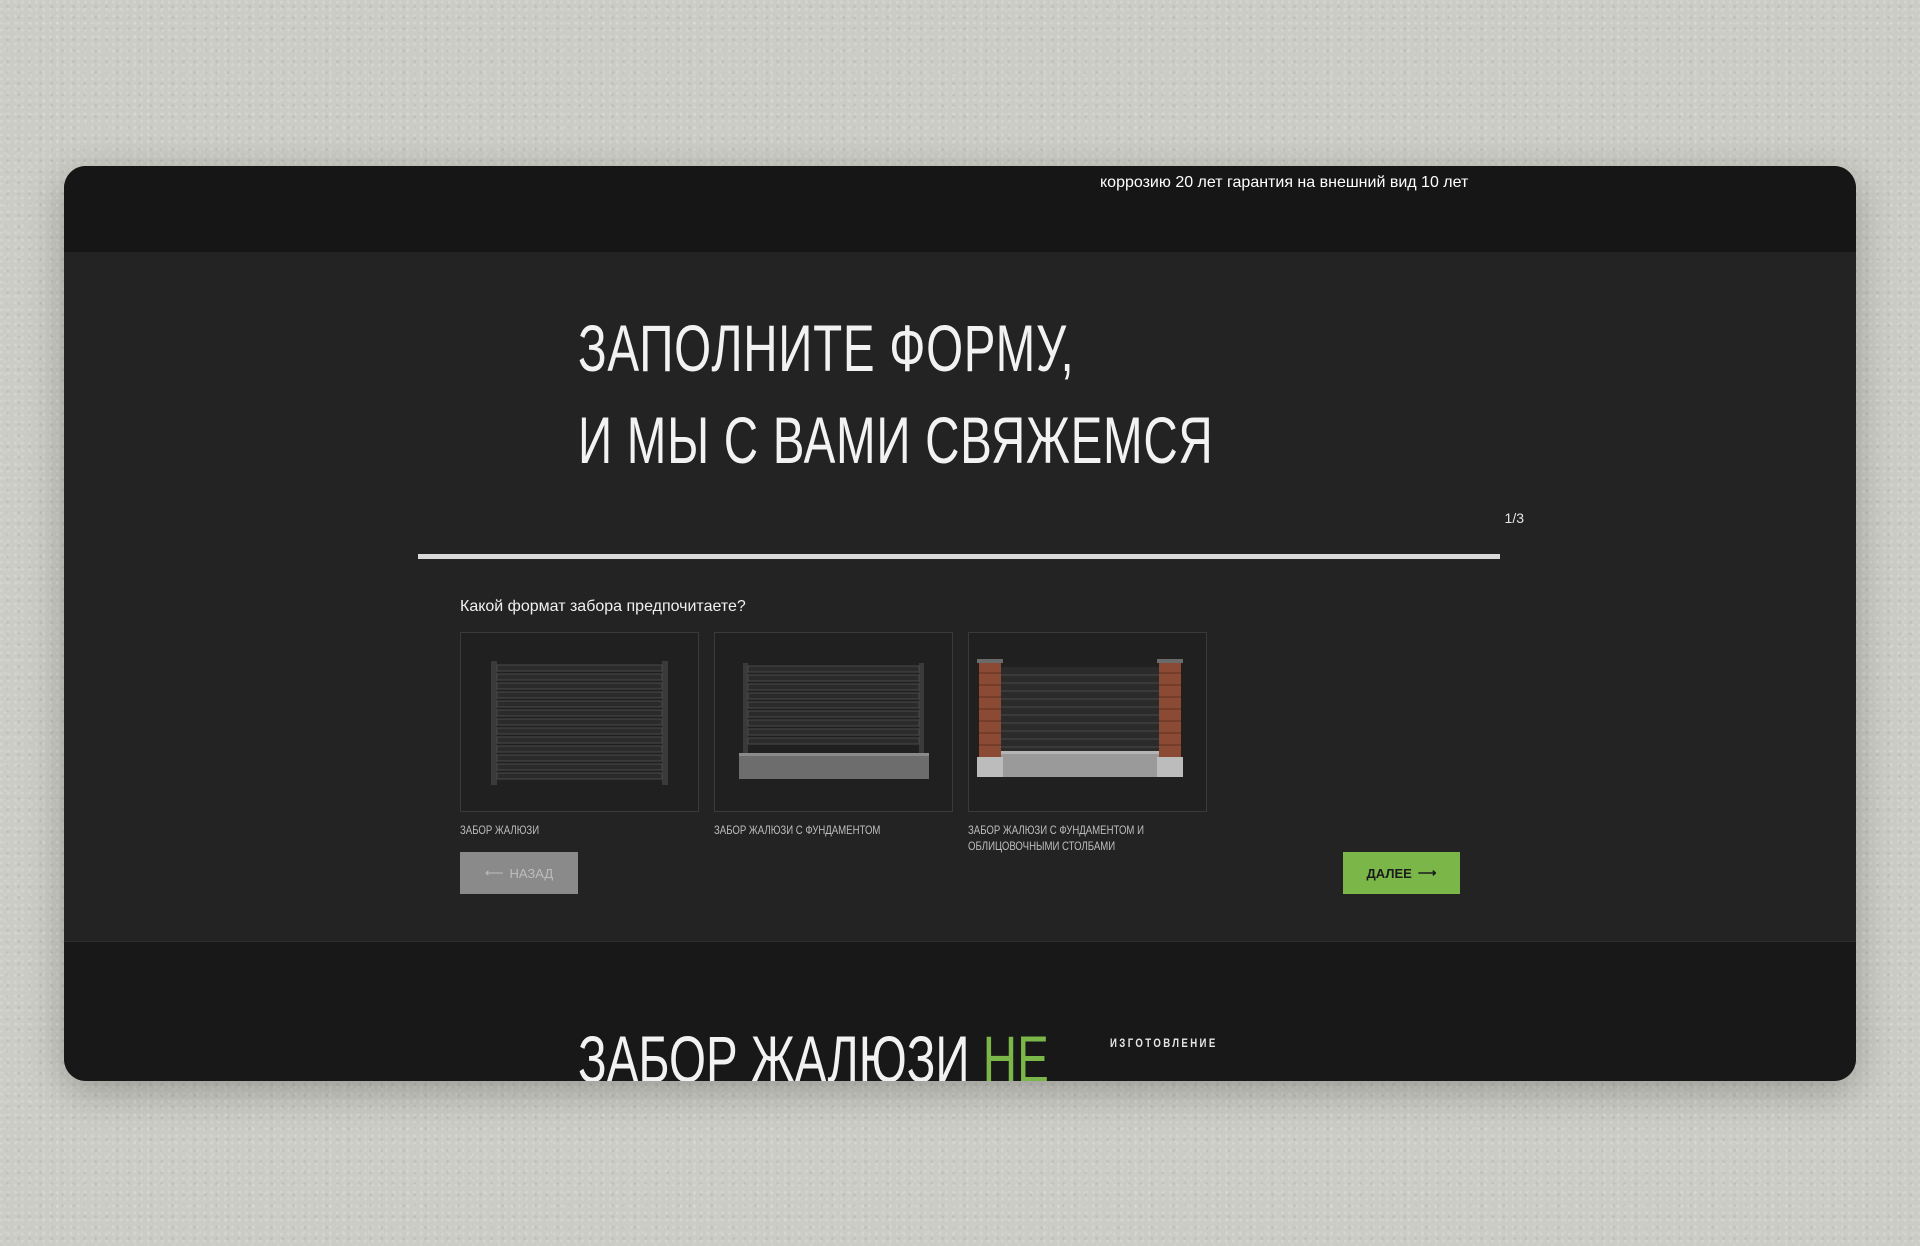 The width and height of the screenshot is (1920, 1246). Describe the element at coordinates (896, 440) in the screenshot. I see `form-title-line-2: И МЫ С ВАМИ СВЯЖЕМСЯ` at that location.